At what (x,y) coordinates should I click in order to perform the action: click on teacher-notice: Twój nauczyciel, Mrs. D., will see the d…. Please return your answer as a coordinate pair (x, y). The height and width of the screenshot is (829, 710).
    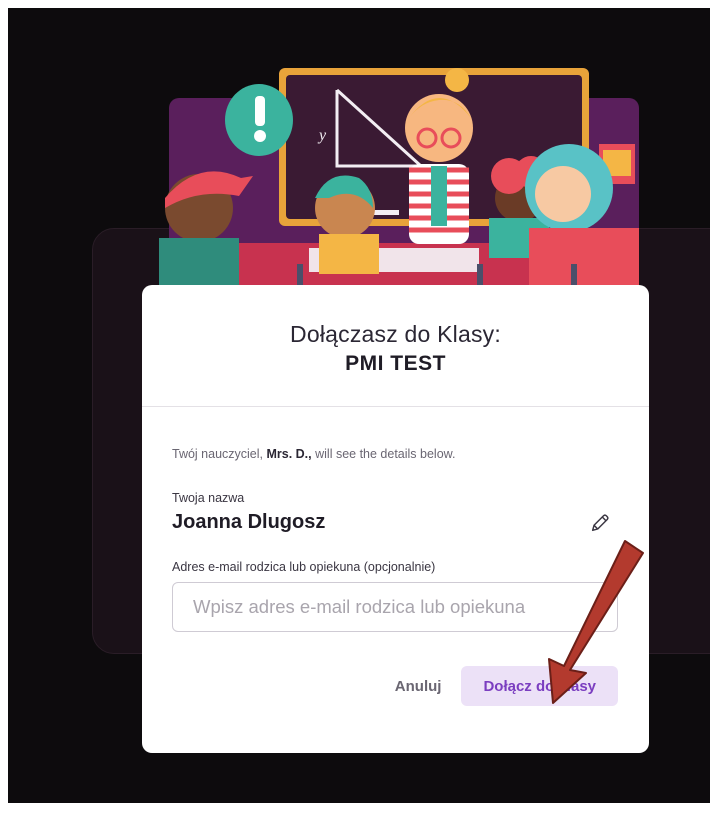
    Looking at the image, I should click on (395, 454).